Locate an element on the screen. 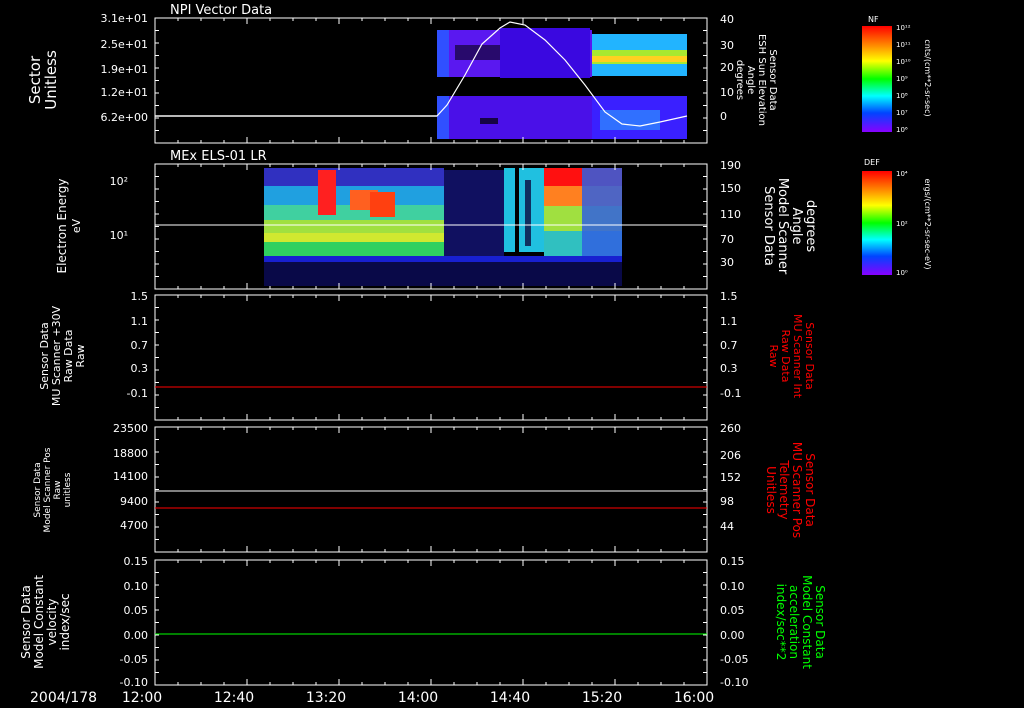 This screenshot has height=708, width=1024. def-colorbar-tick: 10² is located at coordinates (902, 224).